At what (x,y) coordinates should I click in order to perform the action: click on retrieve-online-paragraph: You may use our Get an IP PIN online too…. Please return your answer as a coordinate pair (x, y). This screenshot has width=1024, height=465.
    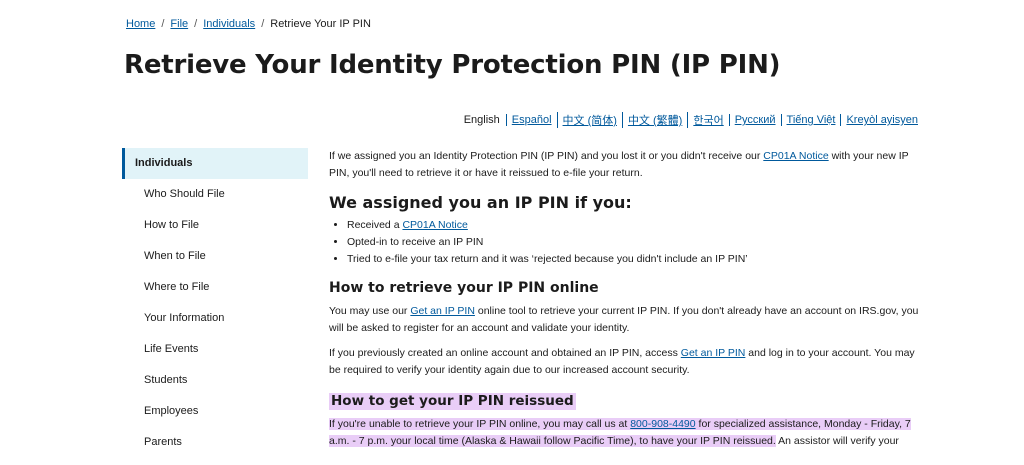
    Looking at the image, I should click on (626, 320).